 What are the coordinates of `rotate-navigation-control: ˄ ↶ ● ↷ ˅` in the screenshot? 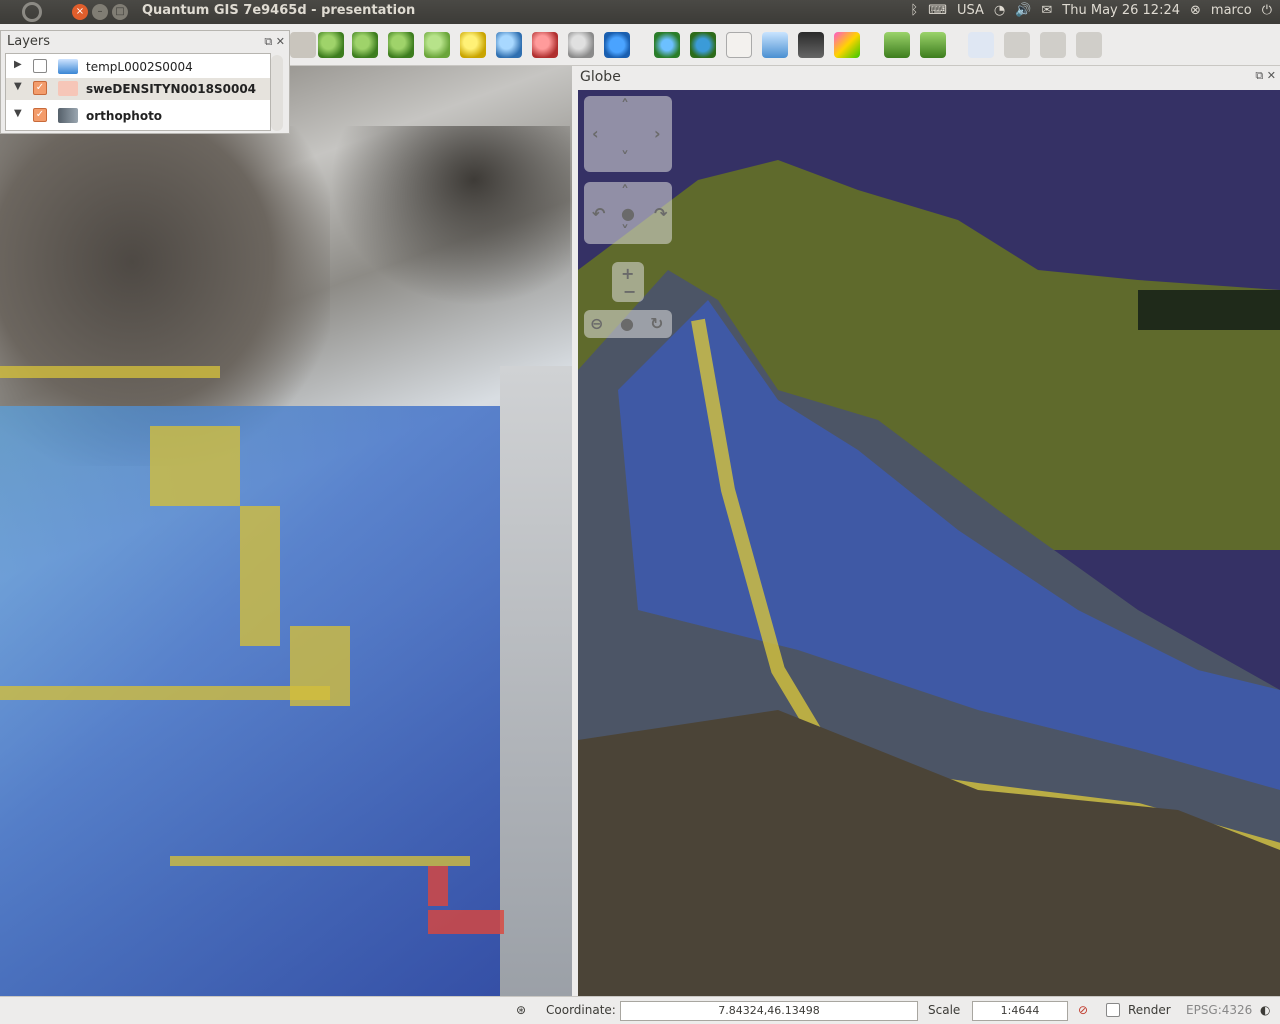 It's located at (628, 213).